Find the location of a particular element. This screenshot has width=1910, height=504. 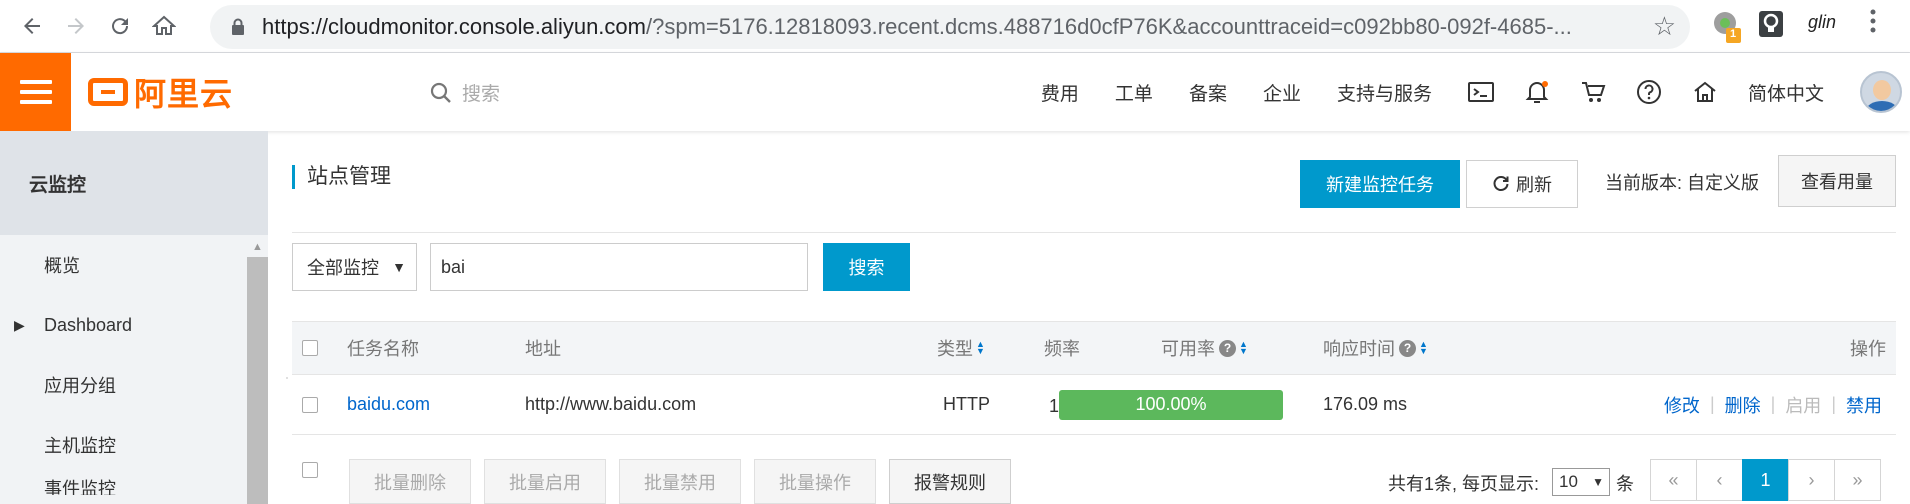

console-home-icon is located at coordinates (1705, 92).